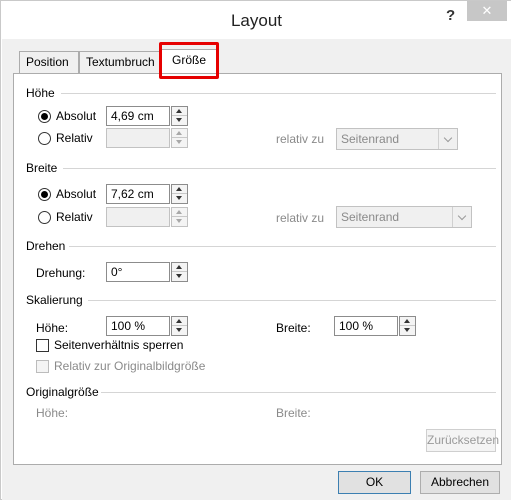  What do you see at coordinates (62, 392) in the screenshot?
I see `section-originalgroesse: Originalgröße` at bounding box center [62, 392].